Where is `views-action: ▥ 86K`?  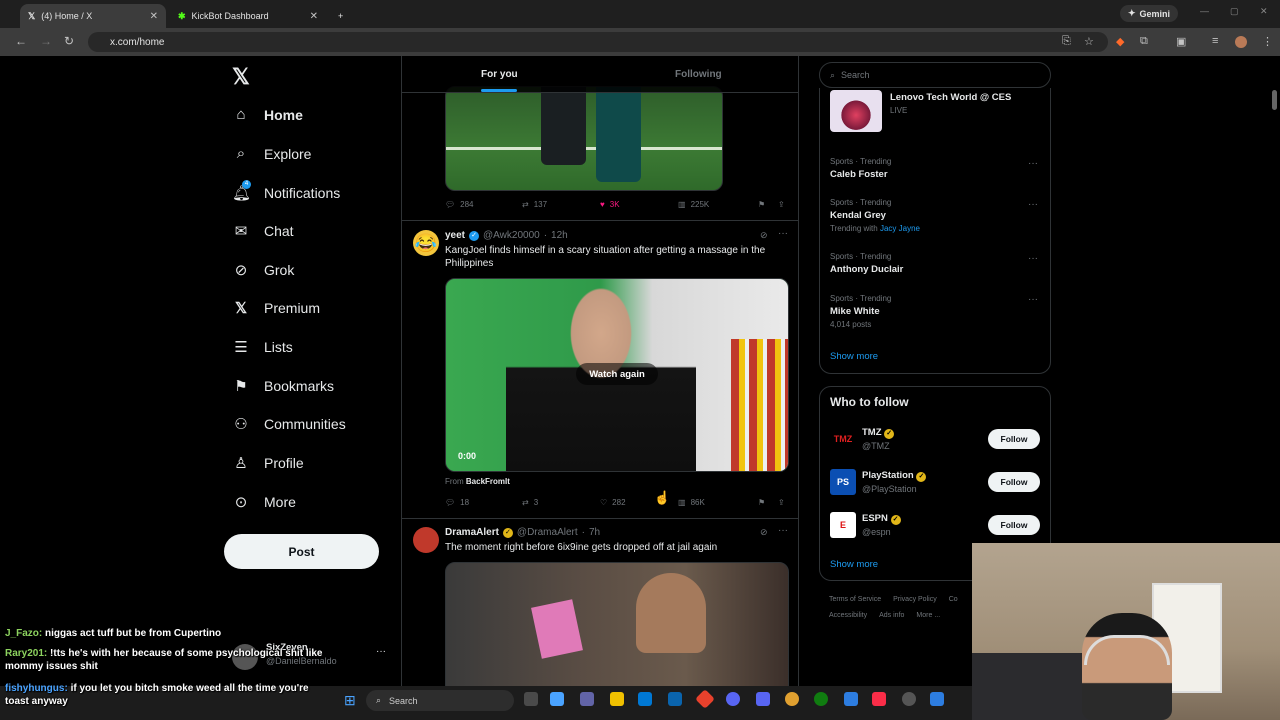 views-action: ▥ 86K is located at coordinates (691, 502).